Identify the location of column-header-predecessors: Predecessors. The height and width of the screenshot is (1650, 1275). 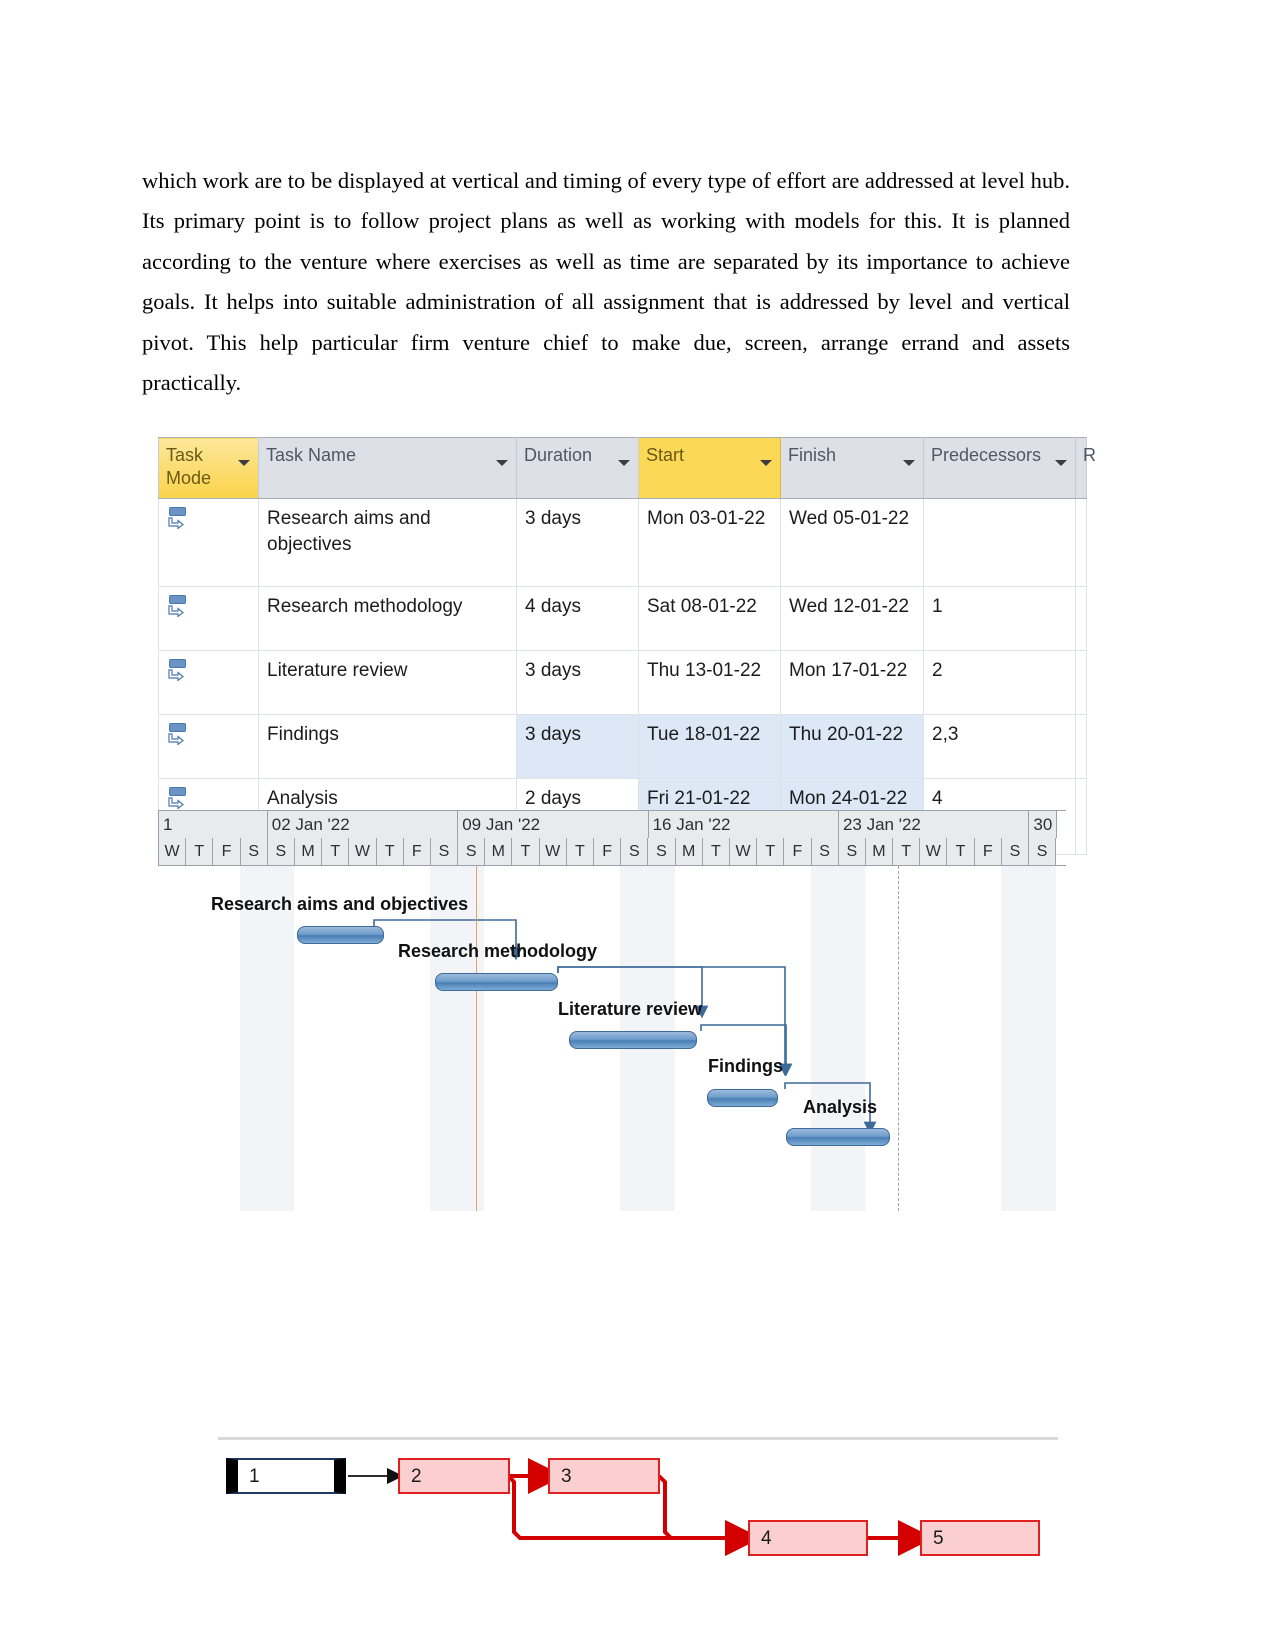
(999, 468).